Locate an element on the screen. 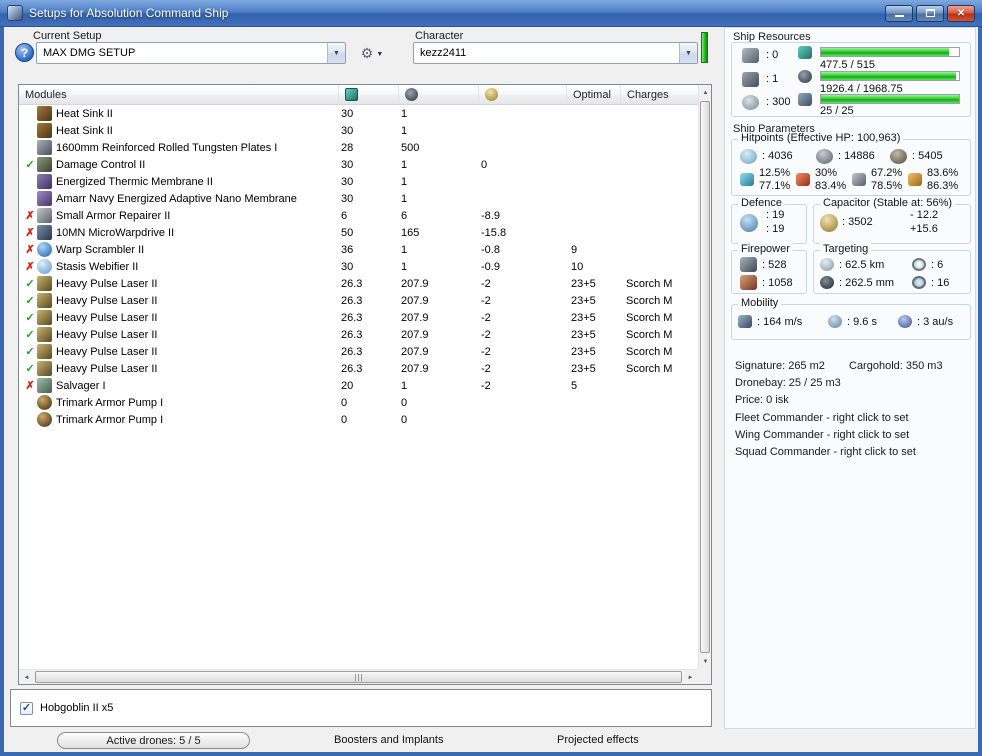  cell-powergrid: 1 is located at coordinates (404, 266).